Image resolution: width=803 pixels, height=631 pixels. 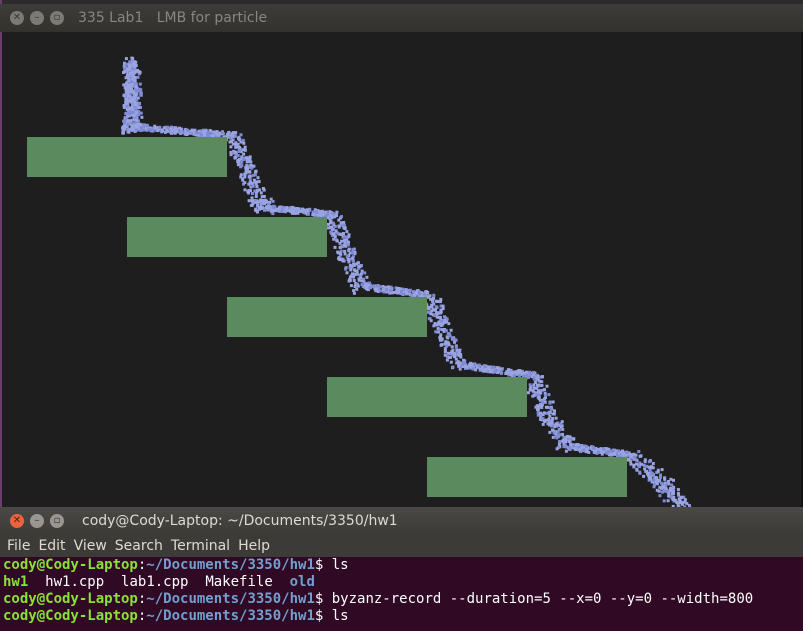 I want to click on file-entry: hw1.cpp, so click(x=75, y=582).